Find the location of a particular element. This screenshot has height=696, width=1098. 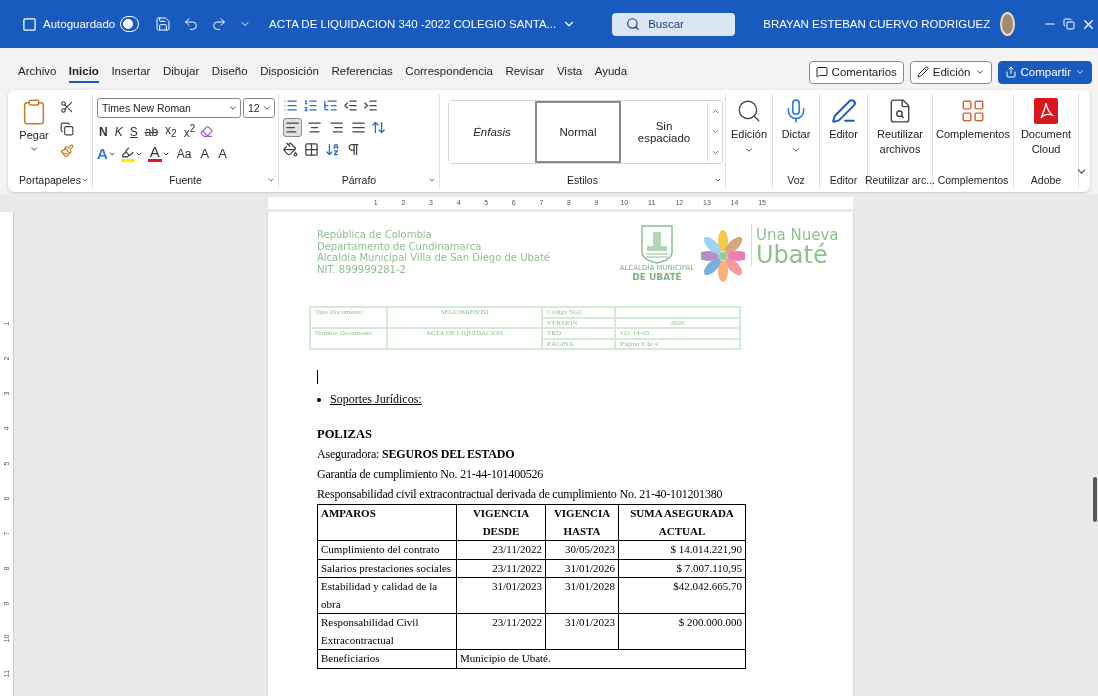

column-header: VIGENCIA DESDE is located at coordinates (501, 522).